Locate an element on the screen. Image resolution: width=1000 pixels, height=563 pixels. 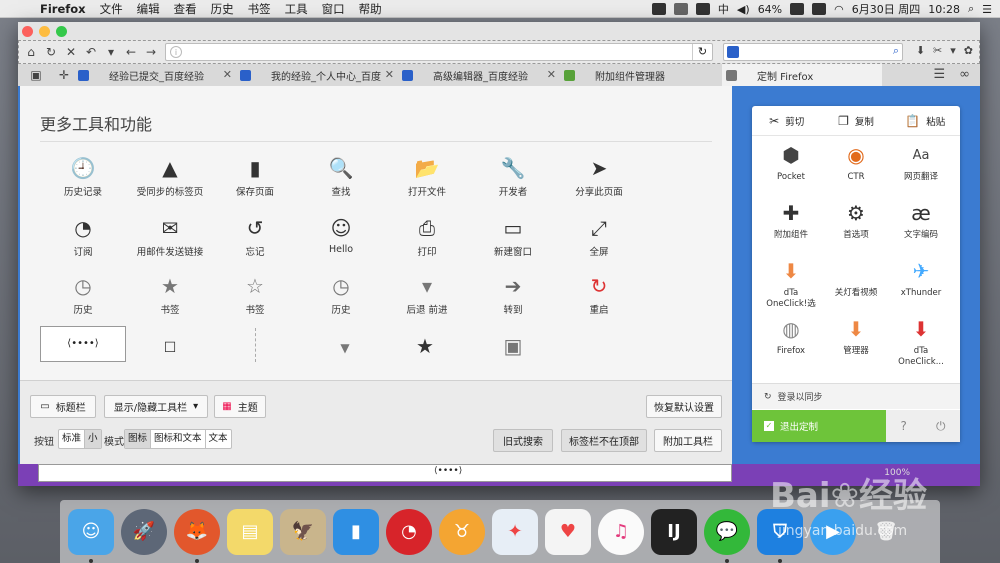
reload-icon: ↻ is located at coordinates (51, 52).